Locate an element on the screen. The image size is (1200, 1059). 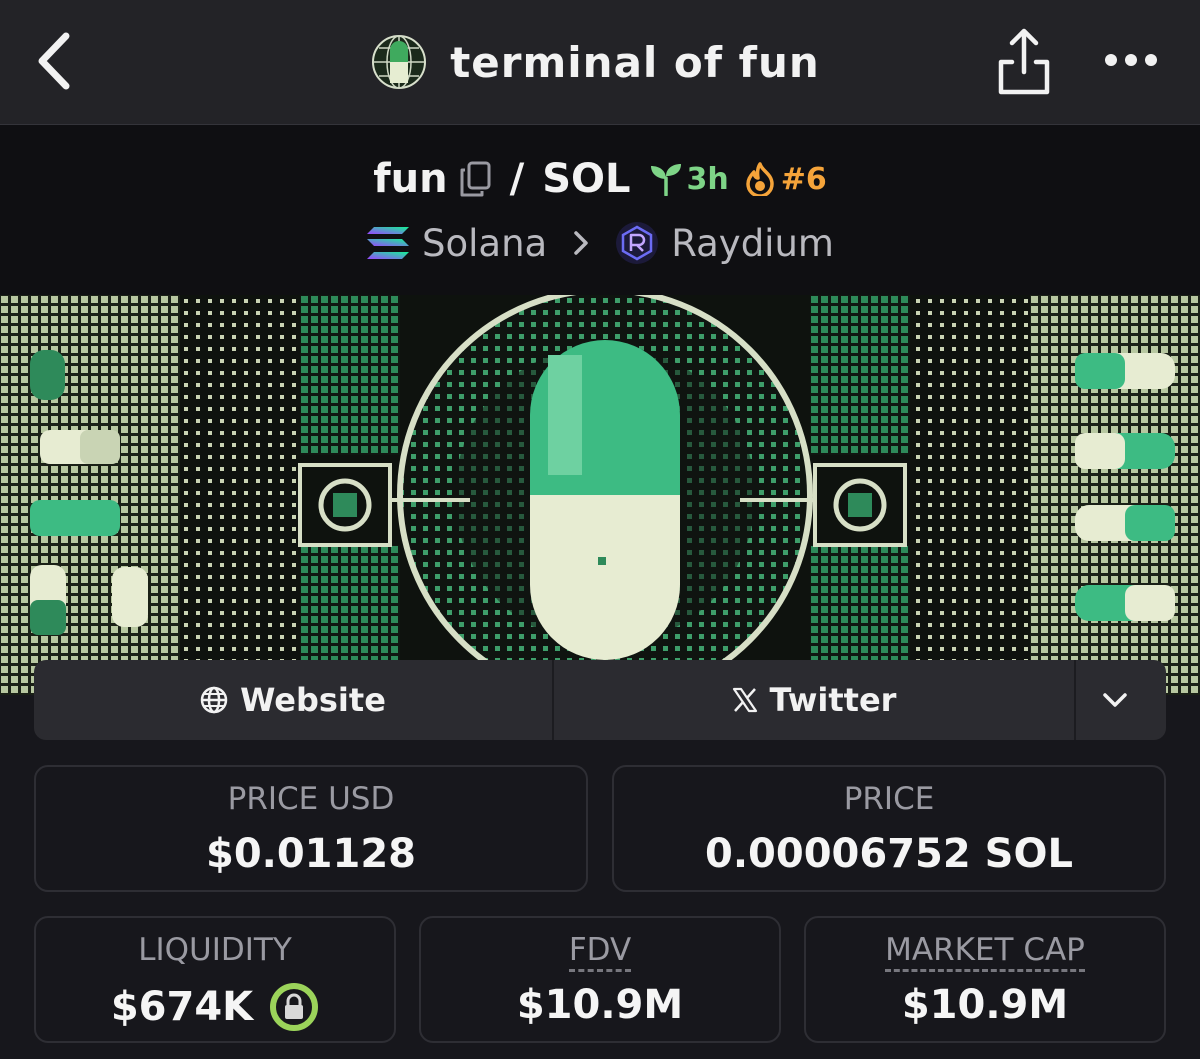
liquidity-value-row: $674K is located at coordinates (215, 1007).